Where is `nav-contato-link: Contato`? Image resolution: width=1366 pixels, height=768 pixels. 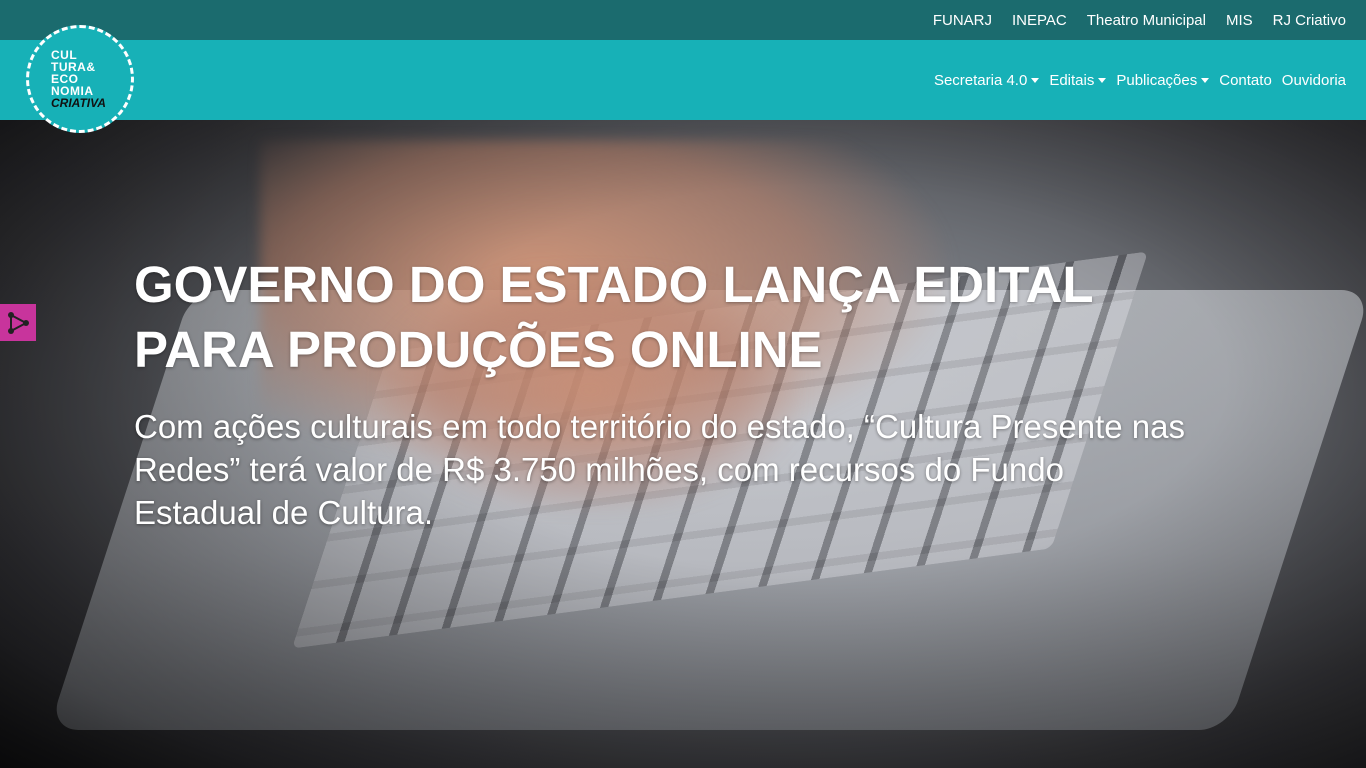 nav-contato-link: Contato is located at coordinates (1245, 80).